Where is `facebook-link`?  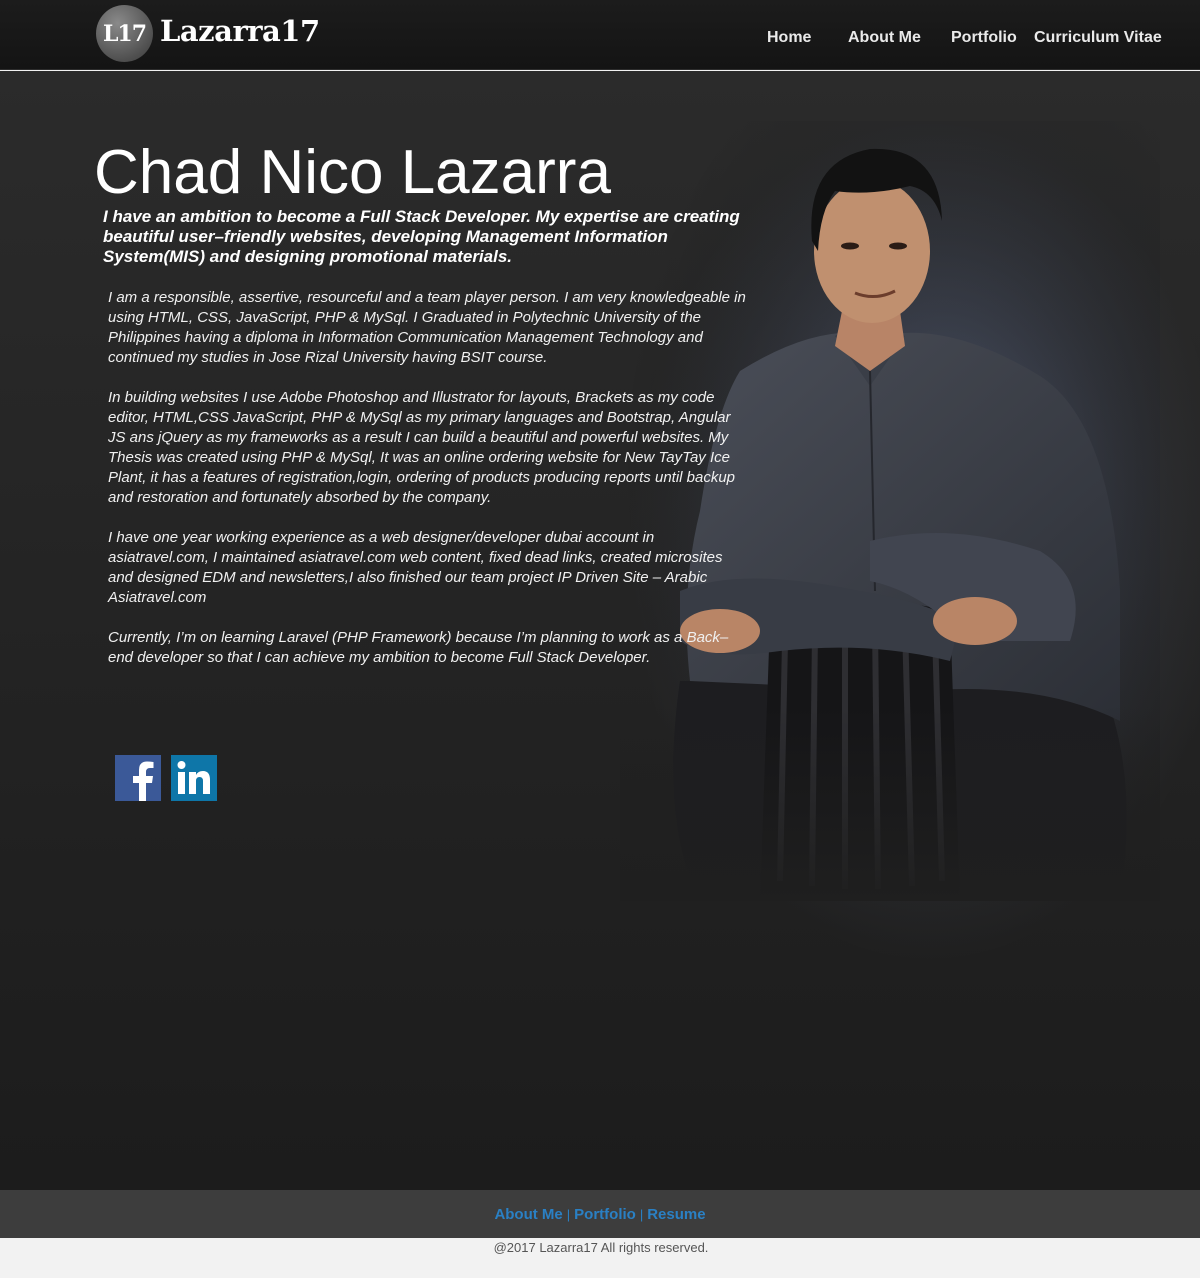 facebook-link is located at coordinates (138, 778).